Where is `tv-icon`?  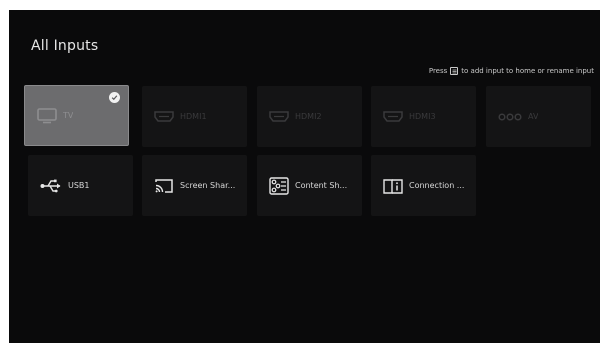
tv-icon is located at coordinates (47, 115).